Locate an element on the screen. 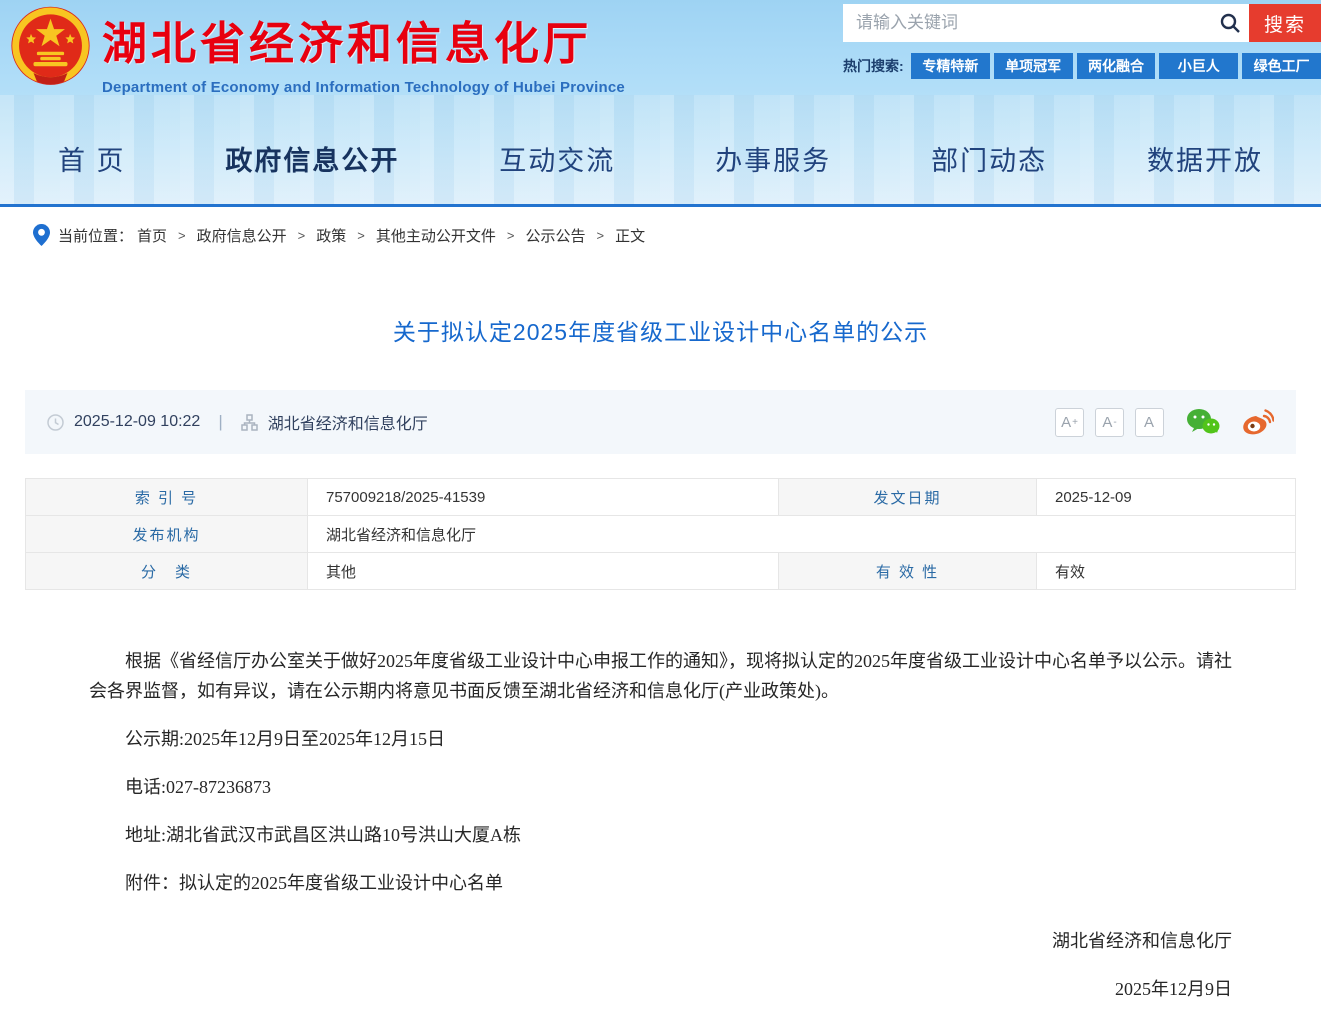  category-value: 其他 is located at coordinates (543, 571).